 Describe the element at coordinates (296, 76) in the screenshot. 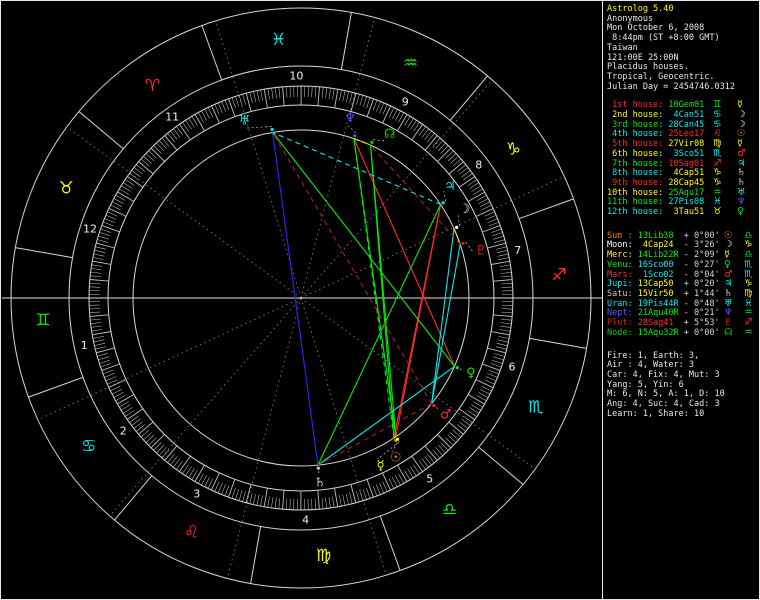

I see `house-number: 10` at that location.